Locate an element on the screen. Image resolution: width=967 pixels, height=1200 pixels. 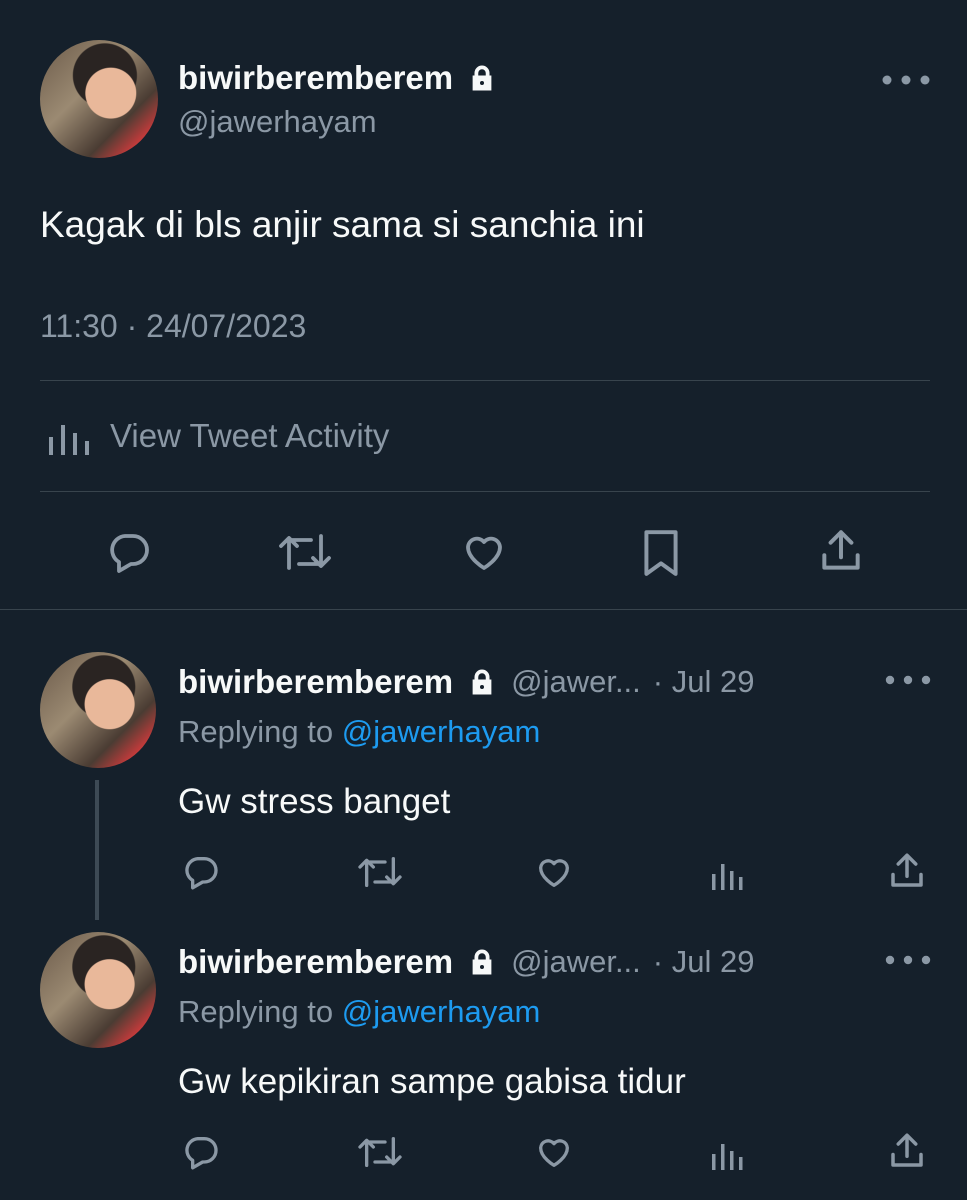
tweet-text: Kagak di bls anjir sama si sanchia ini is located at coordinates (342, 224).